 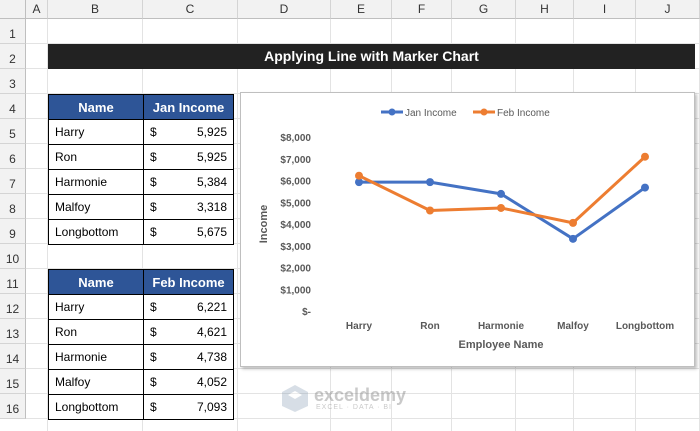 What do you see at coordinates (205, 407) in the screenshot?
I see `income-cell: 7,093` at bounding box center [205, 407].